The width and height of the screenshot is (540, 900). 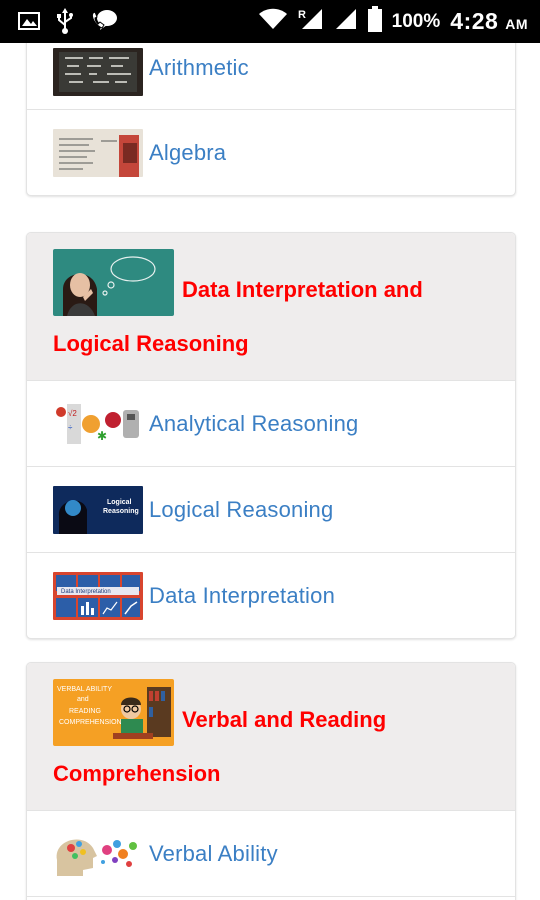 I want to click on algebra-notes-image, so click(x=98, y=152).